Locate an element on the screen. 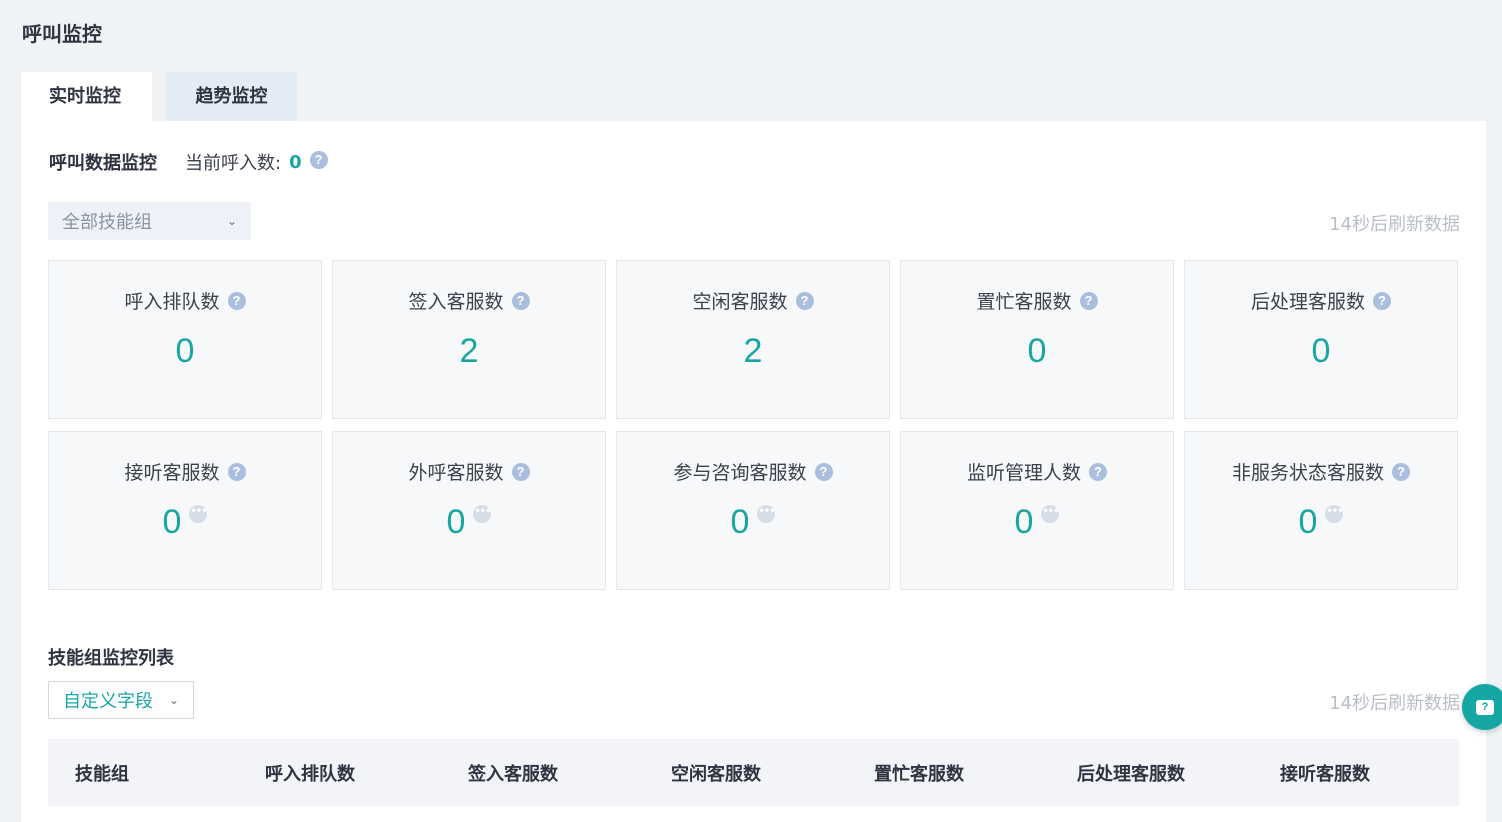 This screenshot has height=822, width=1502. stat-label: 后处理客服数 is located at coordinates (1307, 302).